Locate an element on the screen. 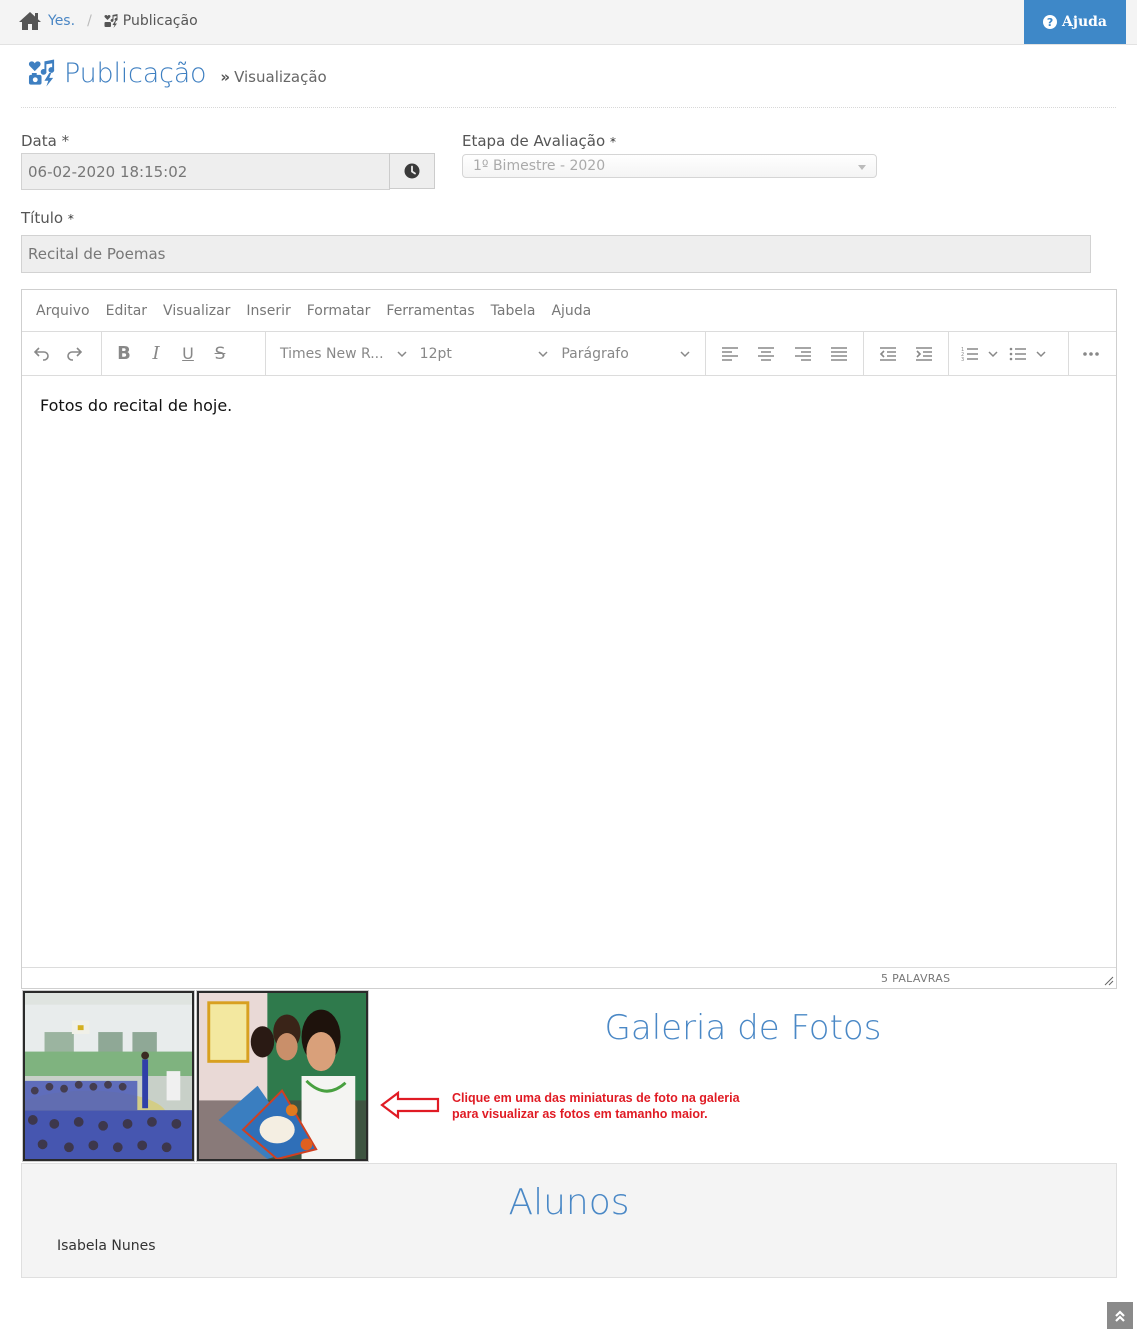 This screenshot has width=1137, height=1329. bold-button: B is located at coordinates (124, 354).